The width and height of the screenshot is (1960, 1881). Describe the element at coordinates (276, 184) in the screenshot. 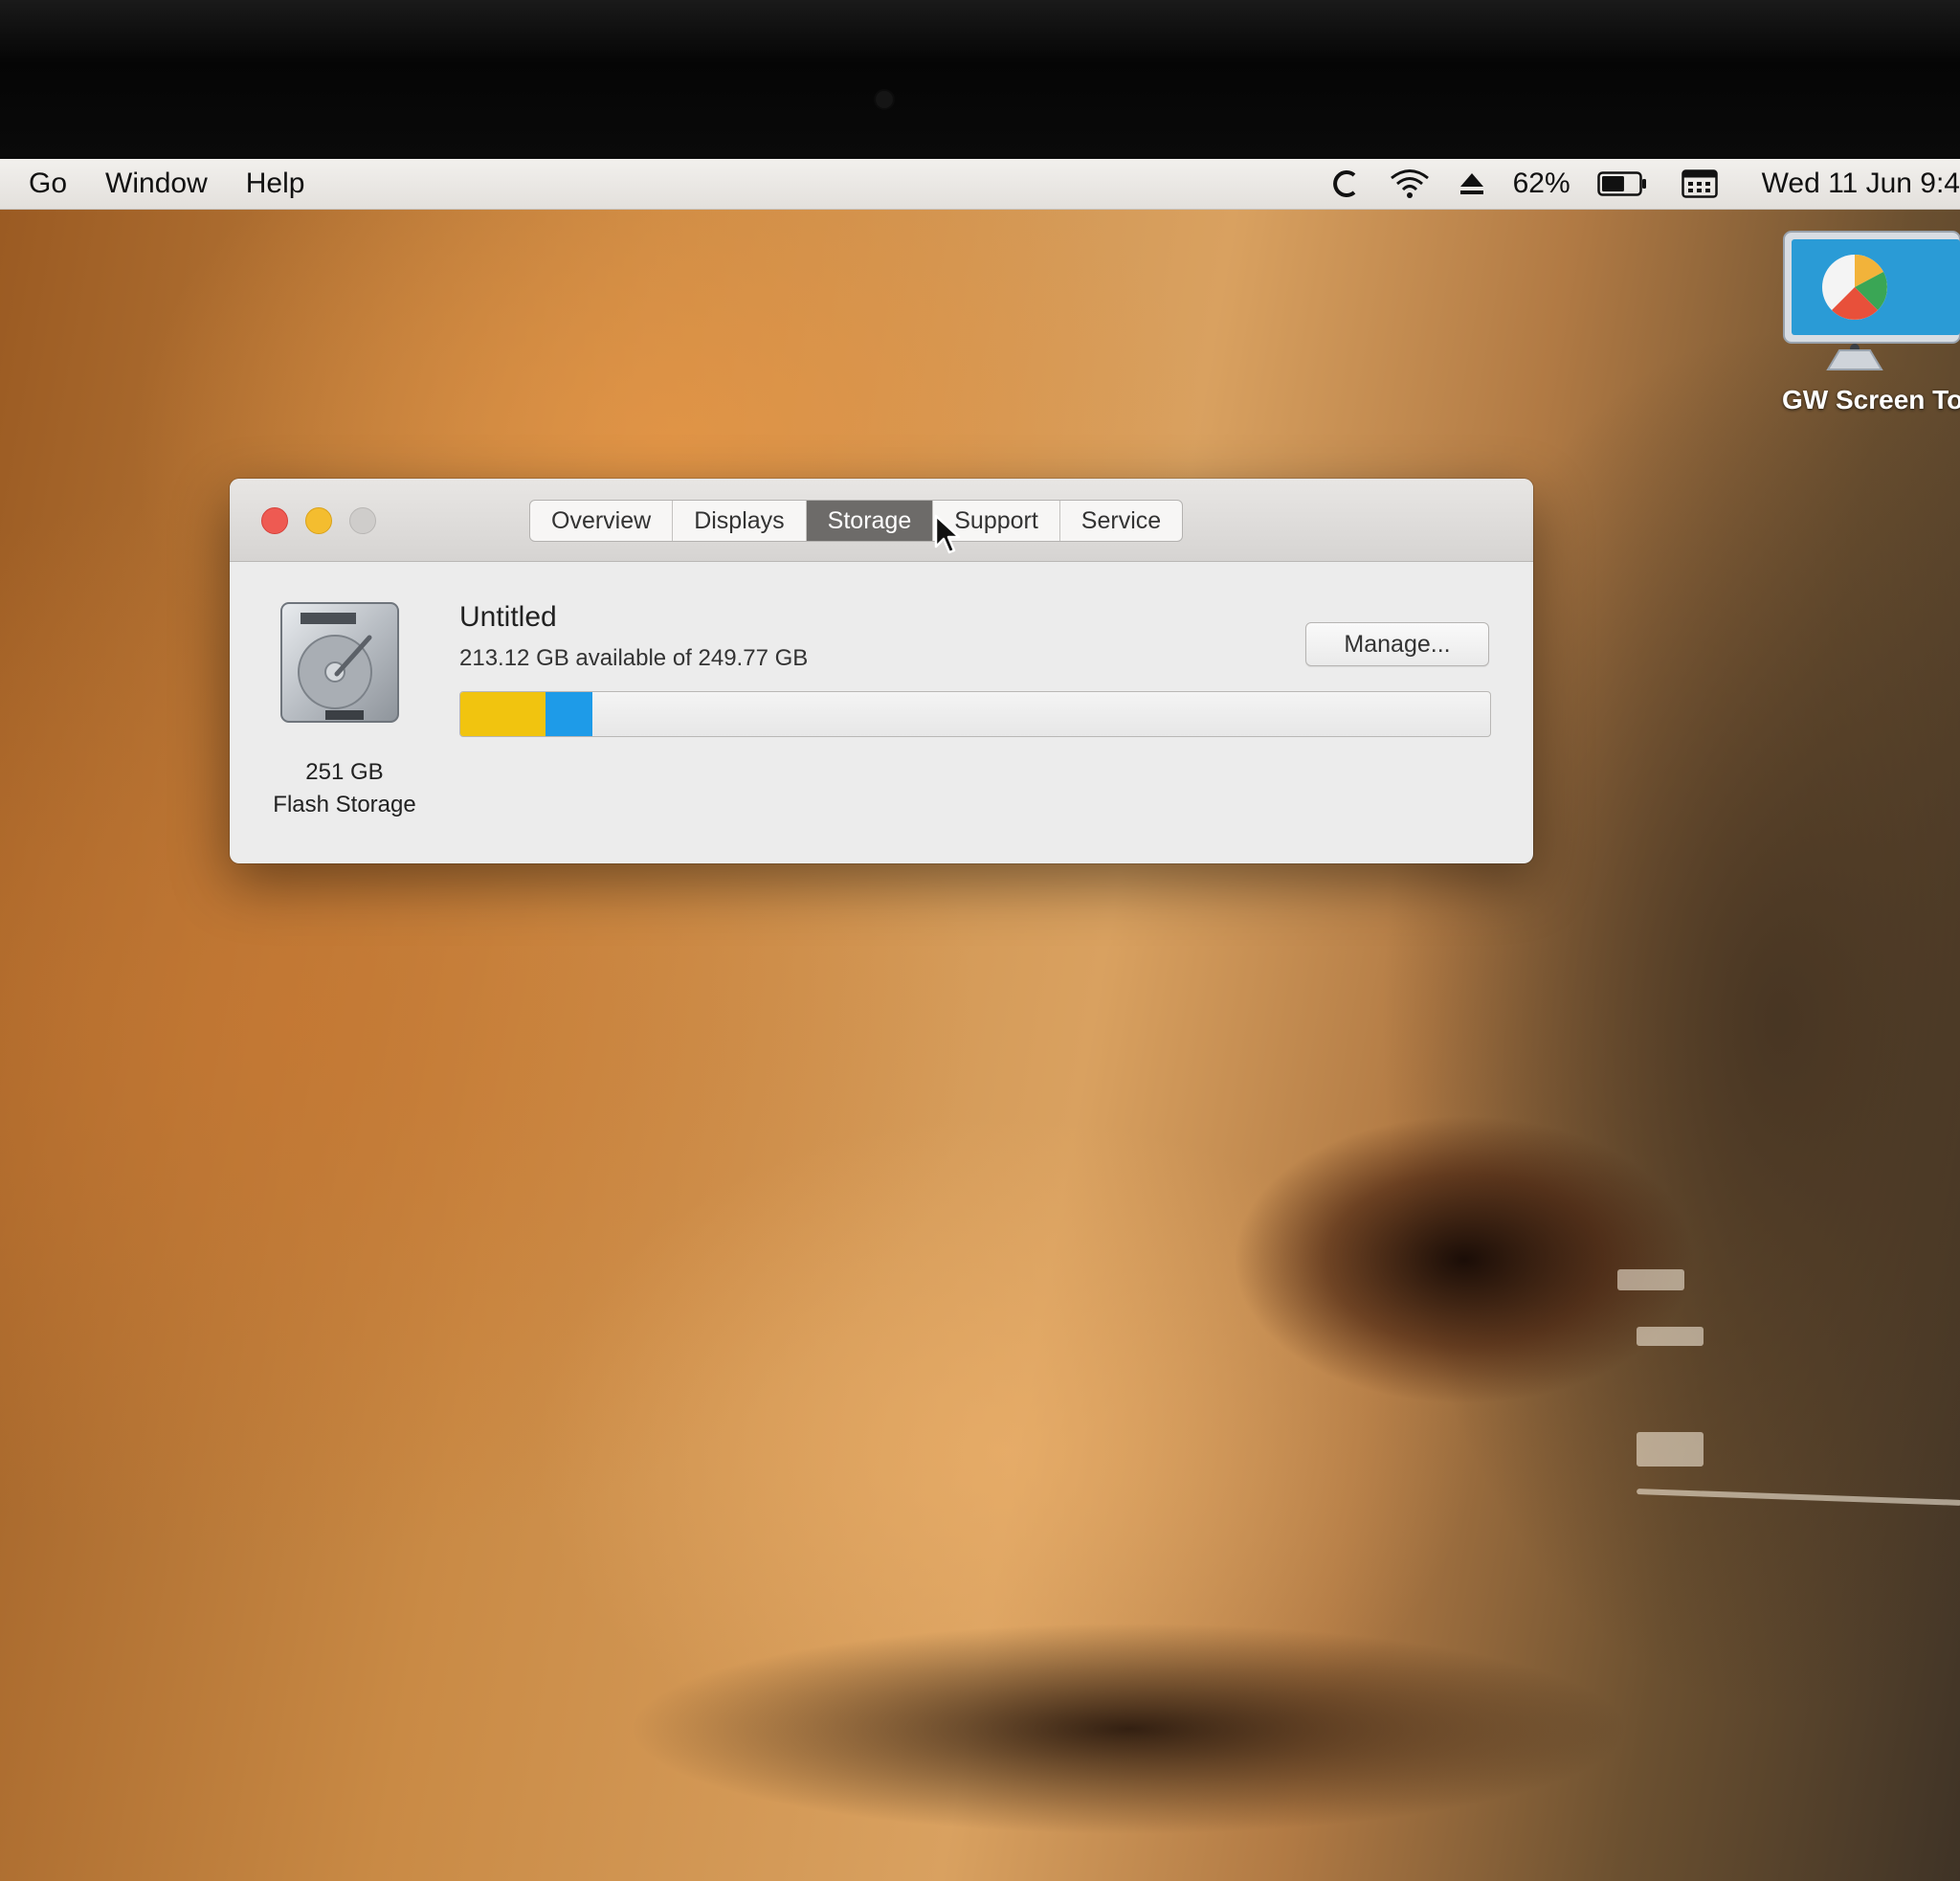

I see `menu-help: Help` at that location.